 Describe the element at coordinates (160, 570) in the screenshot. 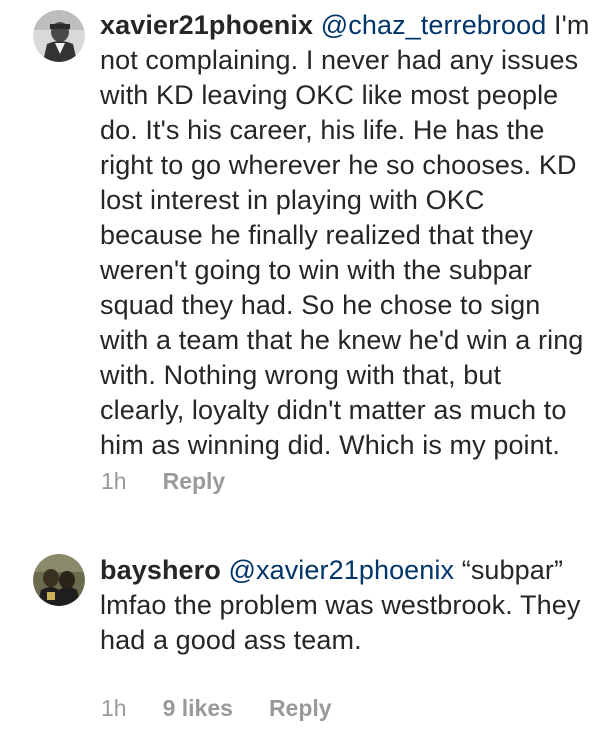

I see `comment-username: bayshero` at that location.